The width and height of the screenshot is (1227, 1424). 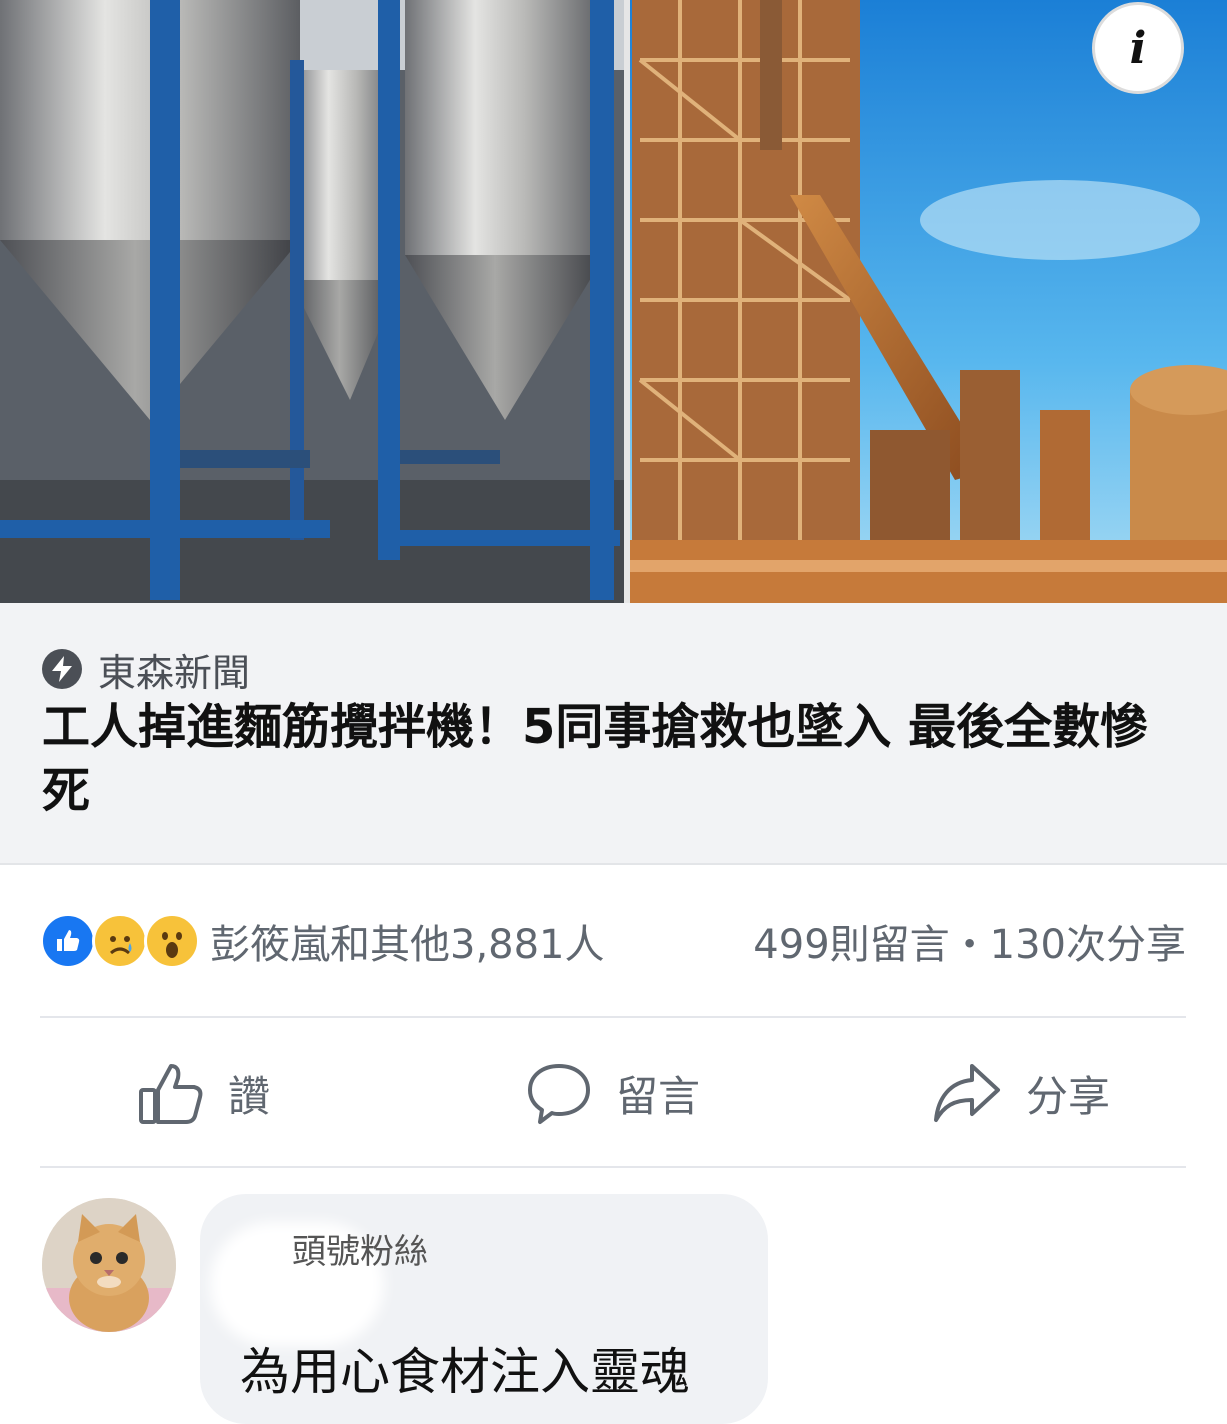 I want to click on comments-shares-count: 499則留言・130次分享, so click(x=969, y=941).